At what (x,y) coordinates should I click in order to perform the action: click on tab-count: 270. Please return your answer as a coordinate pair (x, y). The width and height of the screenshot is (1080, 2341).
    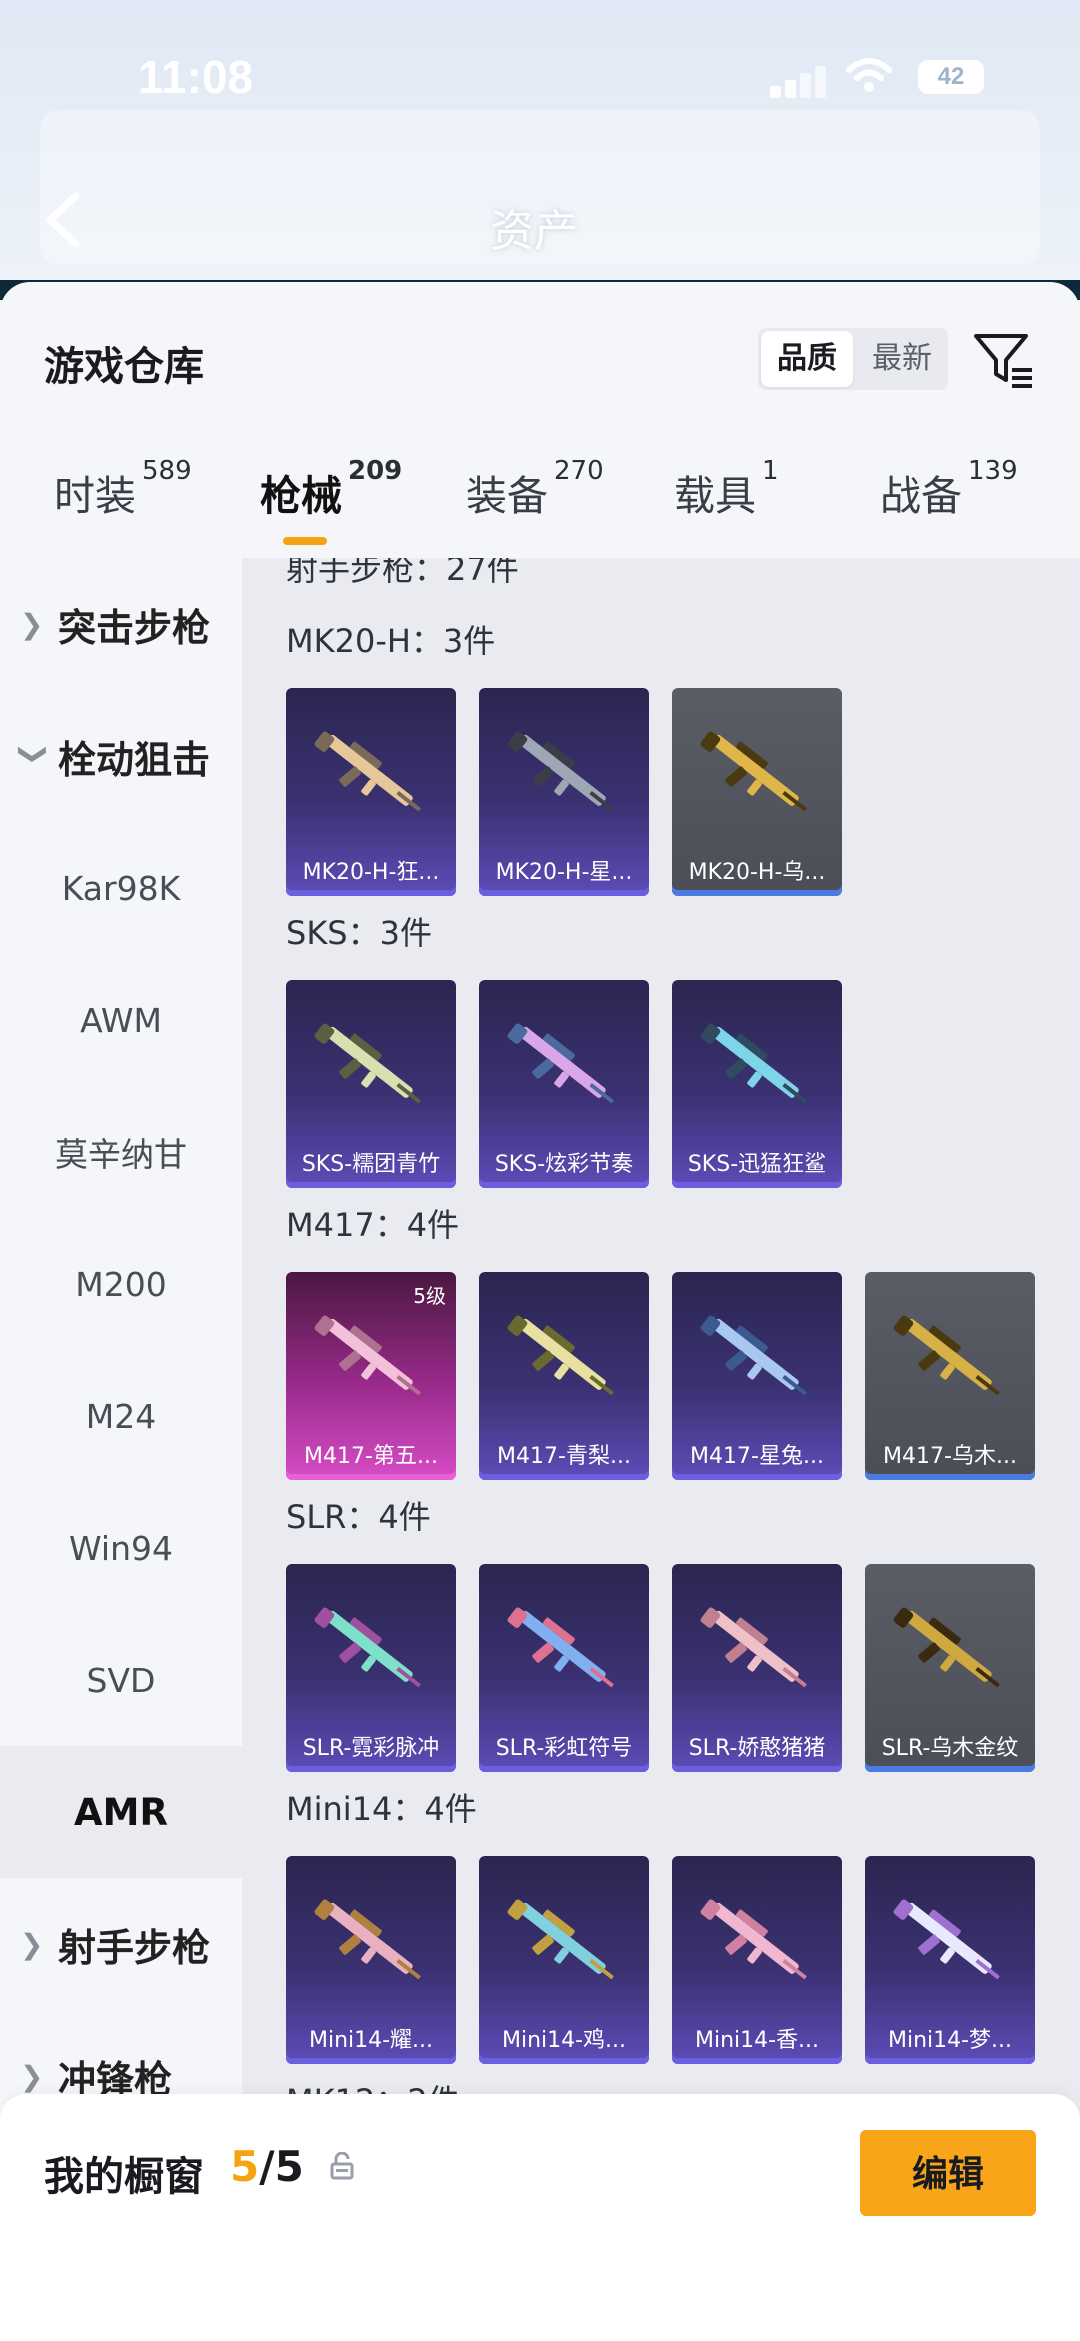
    Looking at the image, I should click on (579, 471).